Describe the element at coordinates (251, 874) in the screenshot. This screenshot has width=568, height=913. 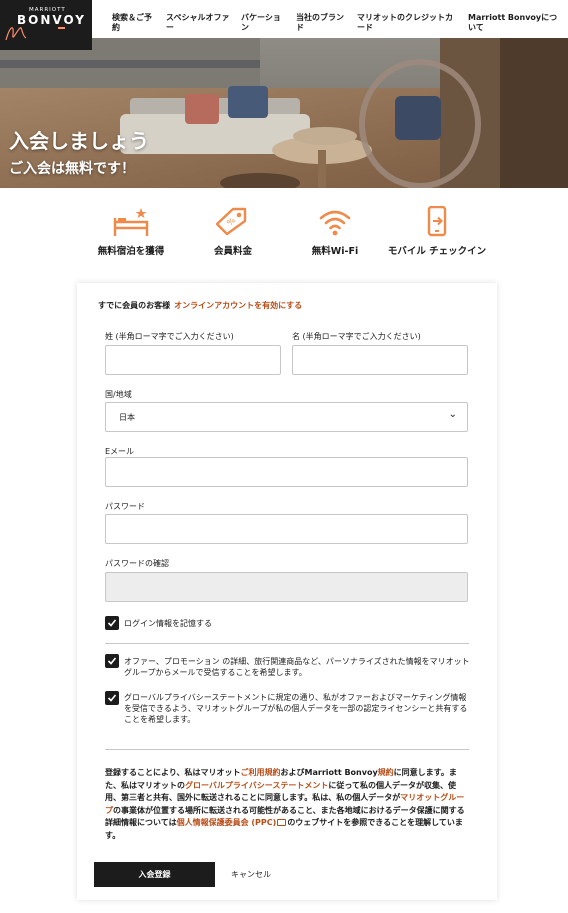
I see `cancel-link: キャンセル` at that location.